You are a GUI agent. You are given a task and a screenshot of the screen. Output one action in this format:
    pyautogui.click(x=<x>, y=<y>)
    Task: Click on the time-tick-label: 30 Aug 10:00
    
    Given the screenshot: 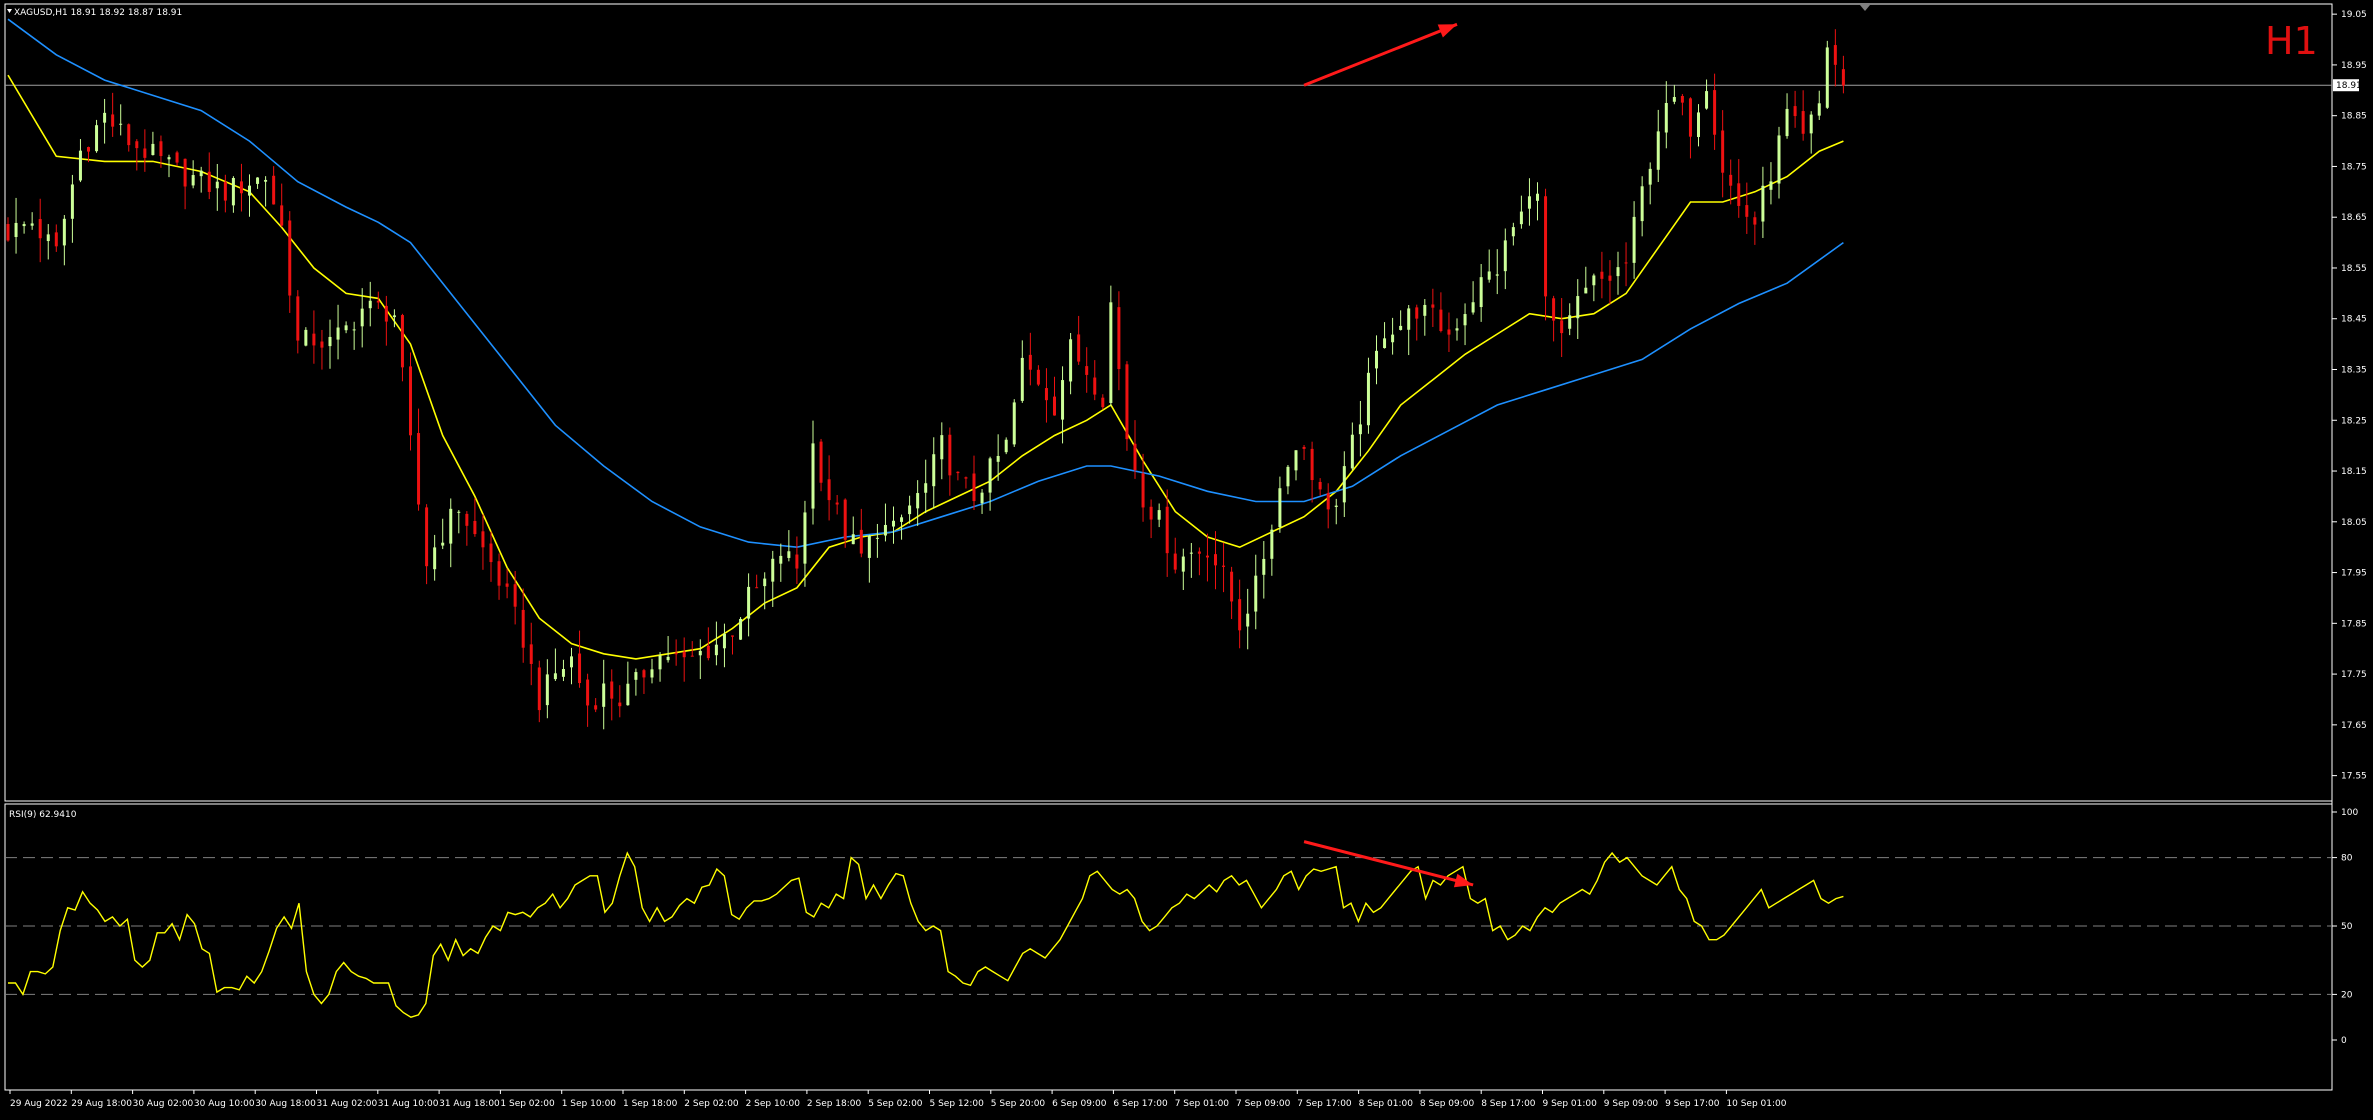 What is the action you would take?
    pyautogui.click(x=224, y=1104)
    